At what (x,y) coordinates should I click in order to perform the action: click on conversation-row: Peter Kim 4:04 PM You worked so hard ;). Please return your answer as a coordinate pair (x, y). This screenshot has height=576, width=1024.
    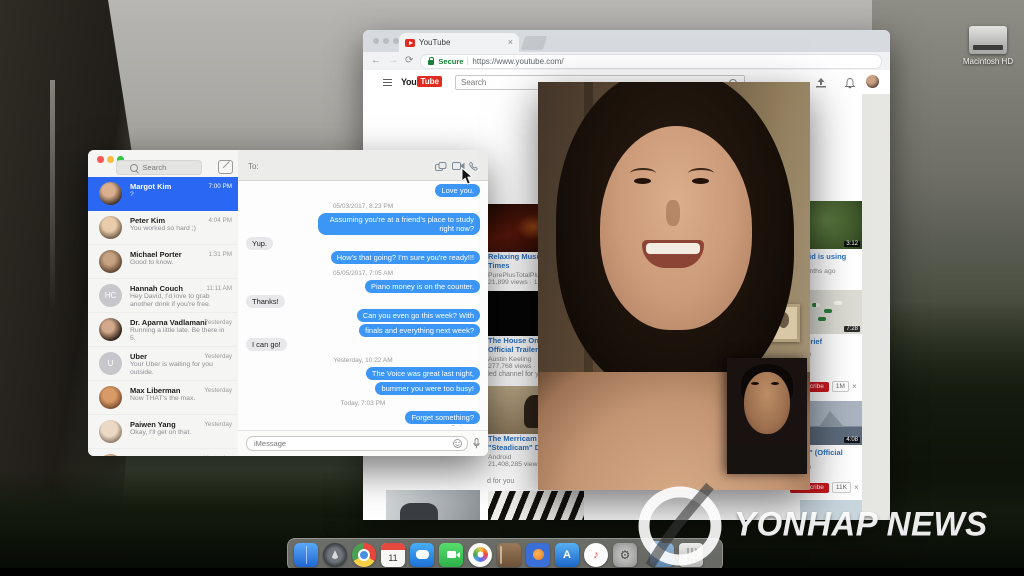
    Looking at the image, I should click on (163, 228).